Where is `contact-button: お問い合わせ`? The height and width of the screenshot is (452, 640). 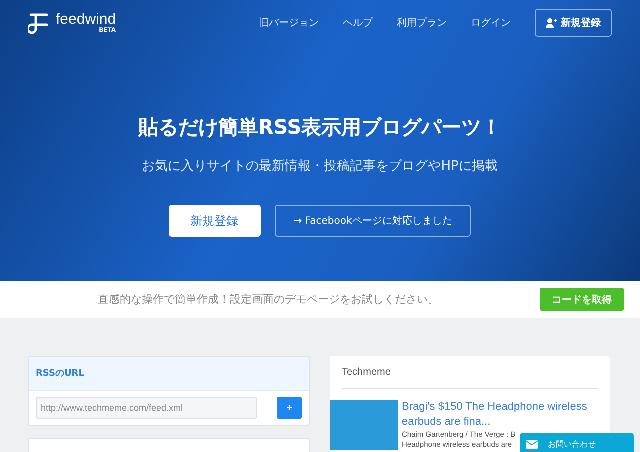 contact-button: お問い合わせ is located at coordinates (577, 442).